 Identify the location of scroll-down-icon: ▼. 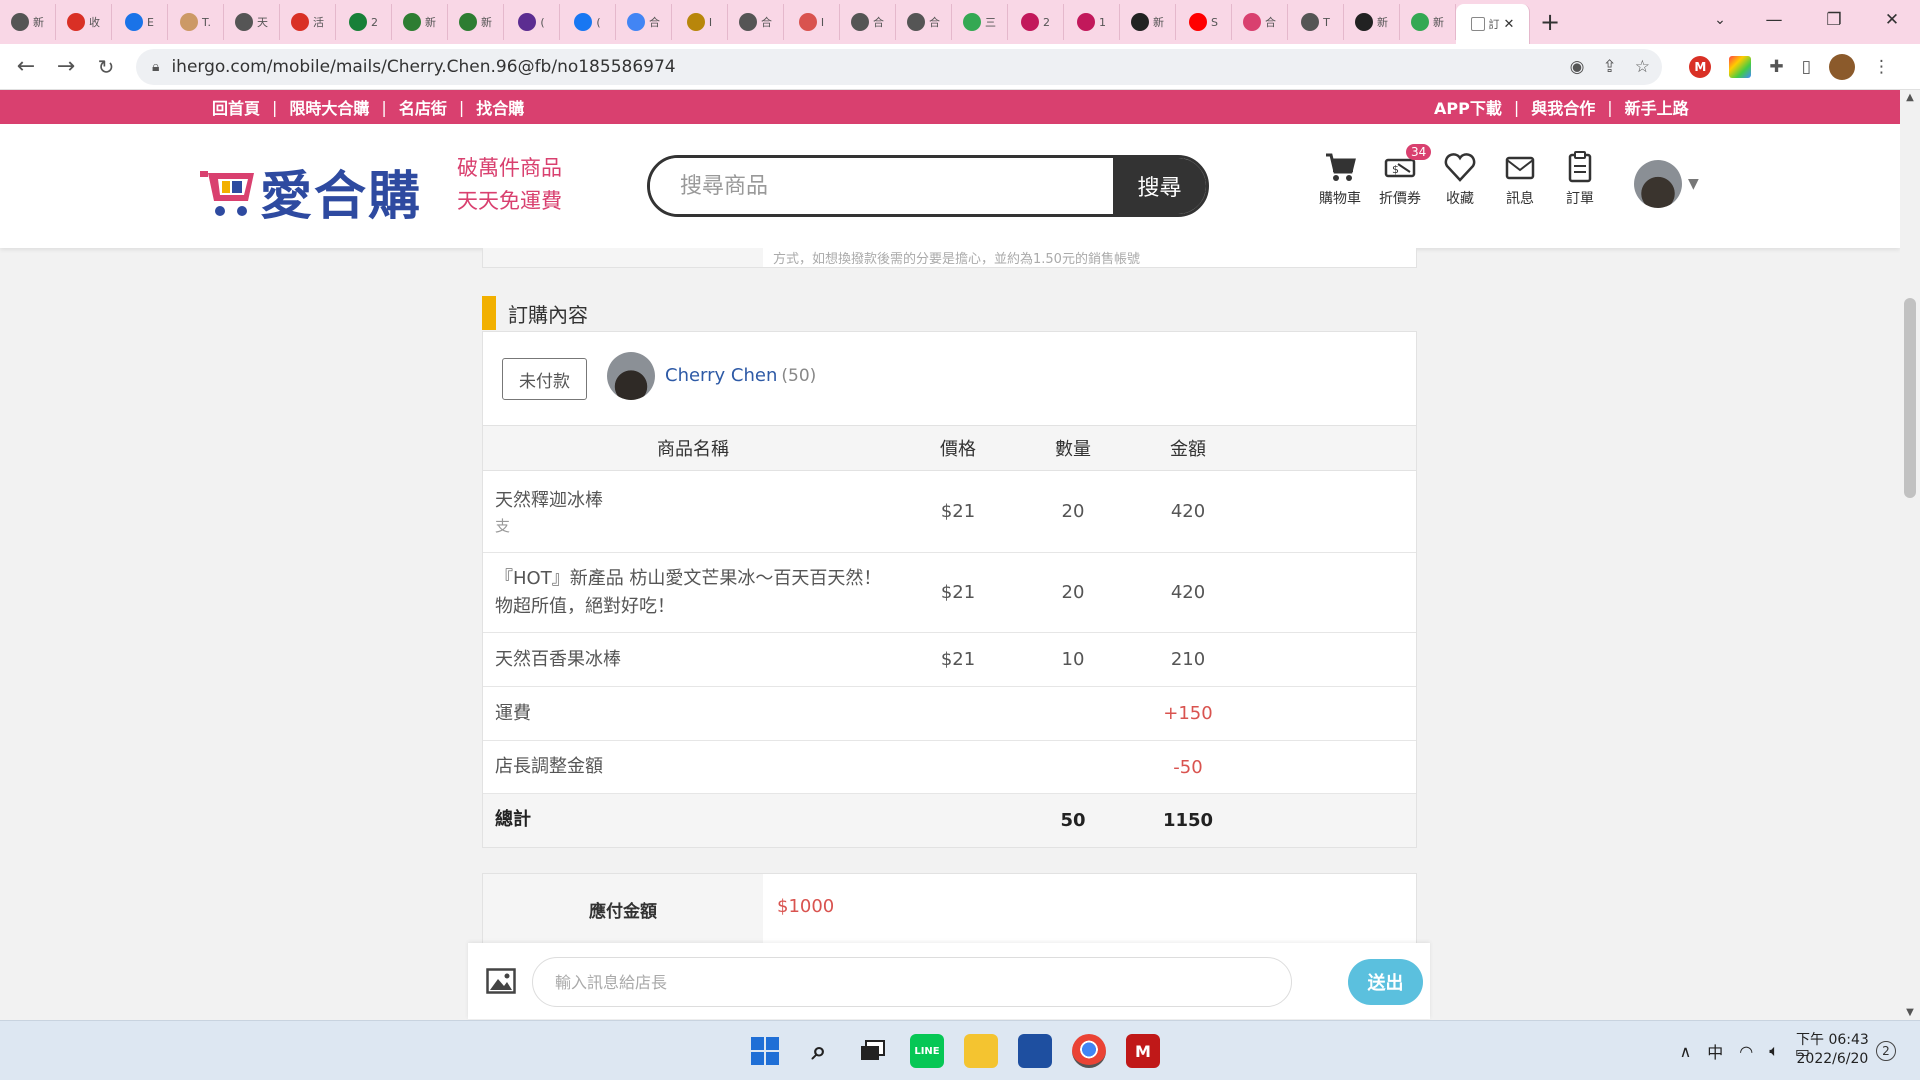
(1910, 1012).